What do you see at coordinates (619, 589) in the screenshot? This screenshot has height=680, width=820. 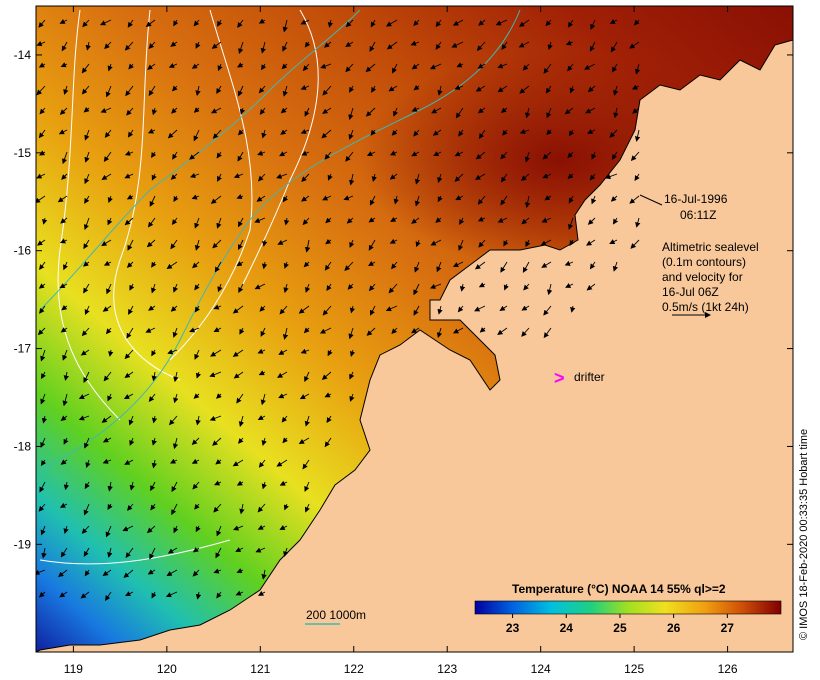 I see `colorbar-title: Temperature (°C) NOAA 14 55% ql>=2` at bounding box center [619, 589].